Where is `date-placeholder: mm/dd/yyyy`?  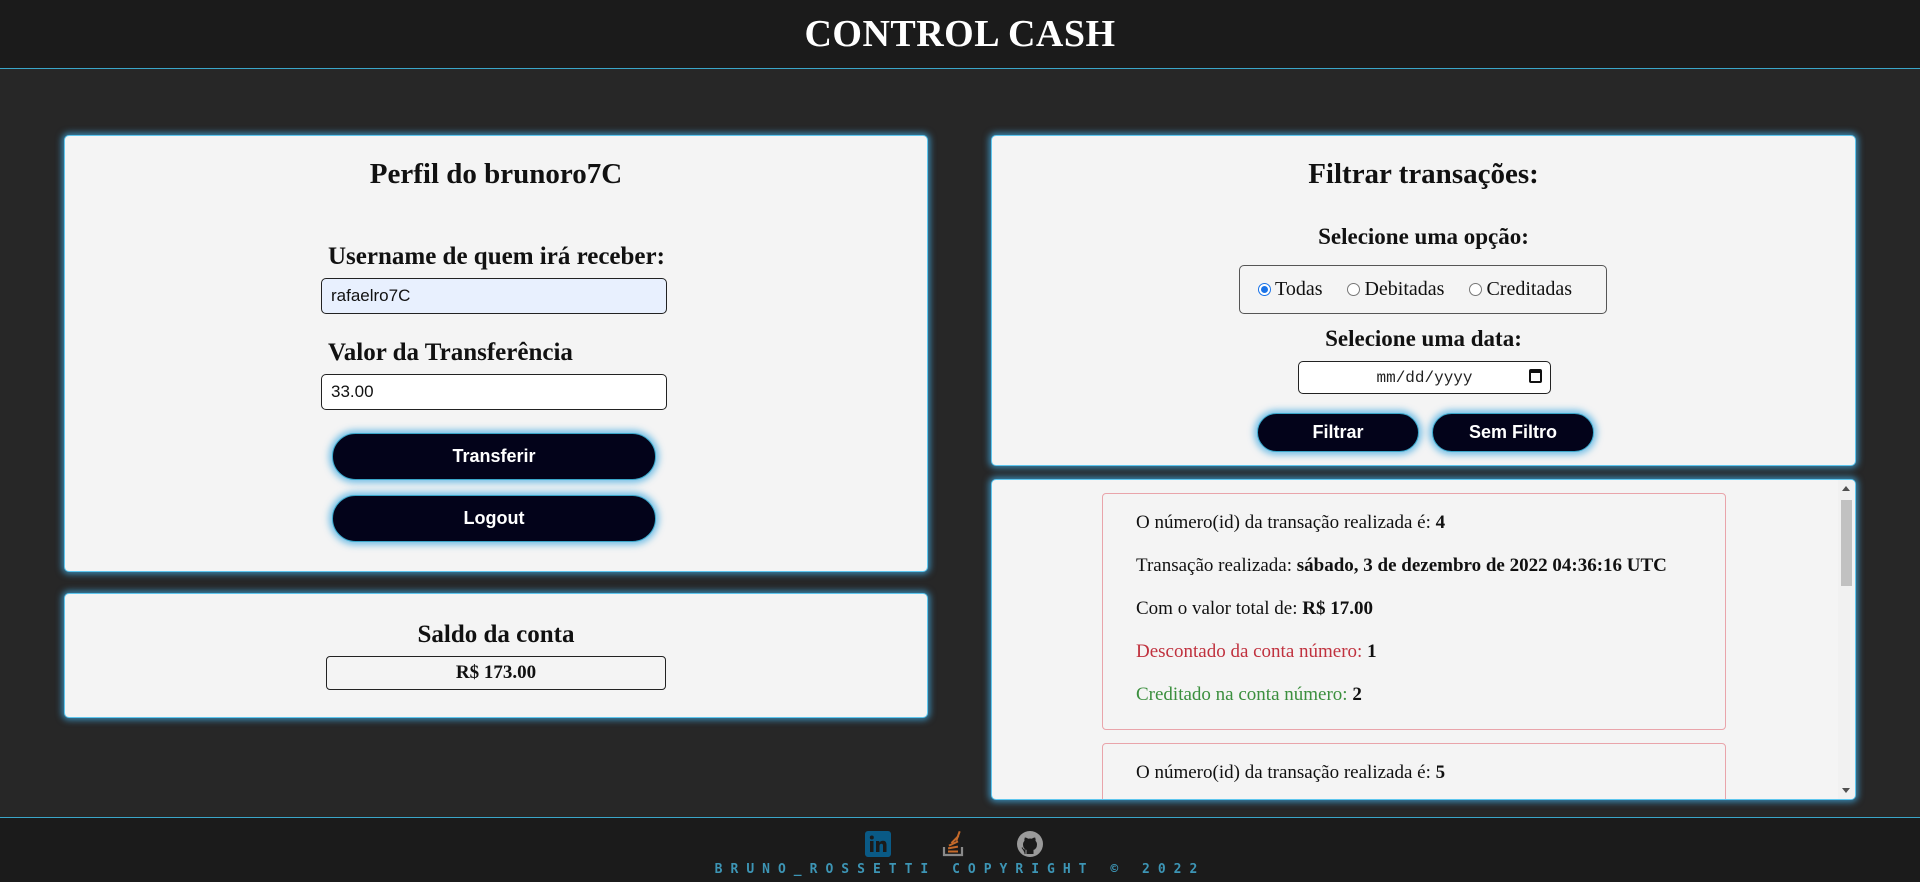
date-placeholder: mm/dd/yyyy is located at coordinates (1424, 377).